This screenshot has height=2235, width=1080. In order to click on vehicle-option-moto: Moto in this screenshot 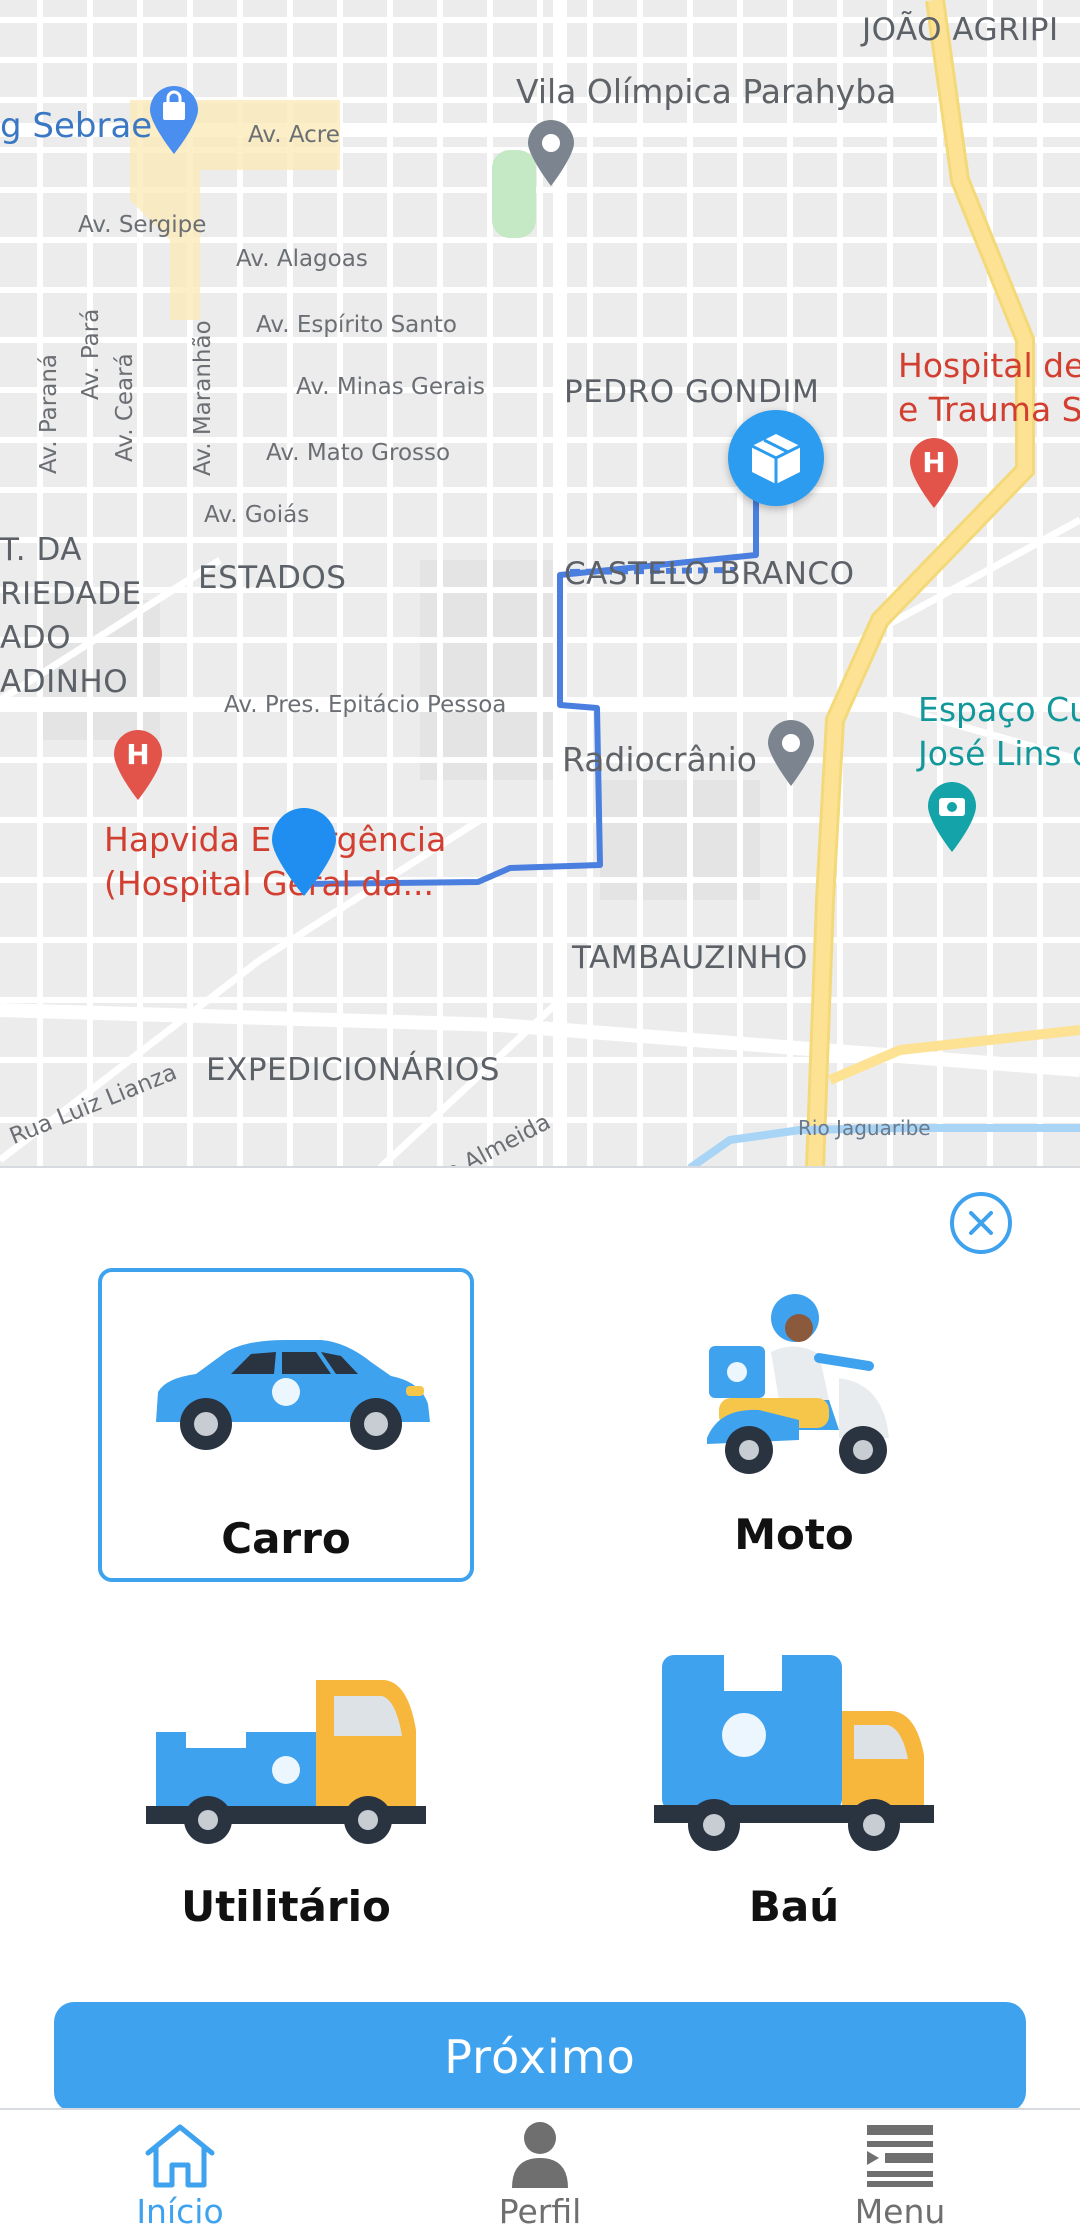, I will do `click(794, 1425)`.